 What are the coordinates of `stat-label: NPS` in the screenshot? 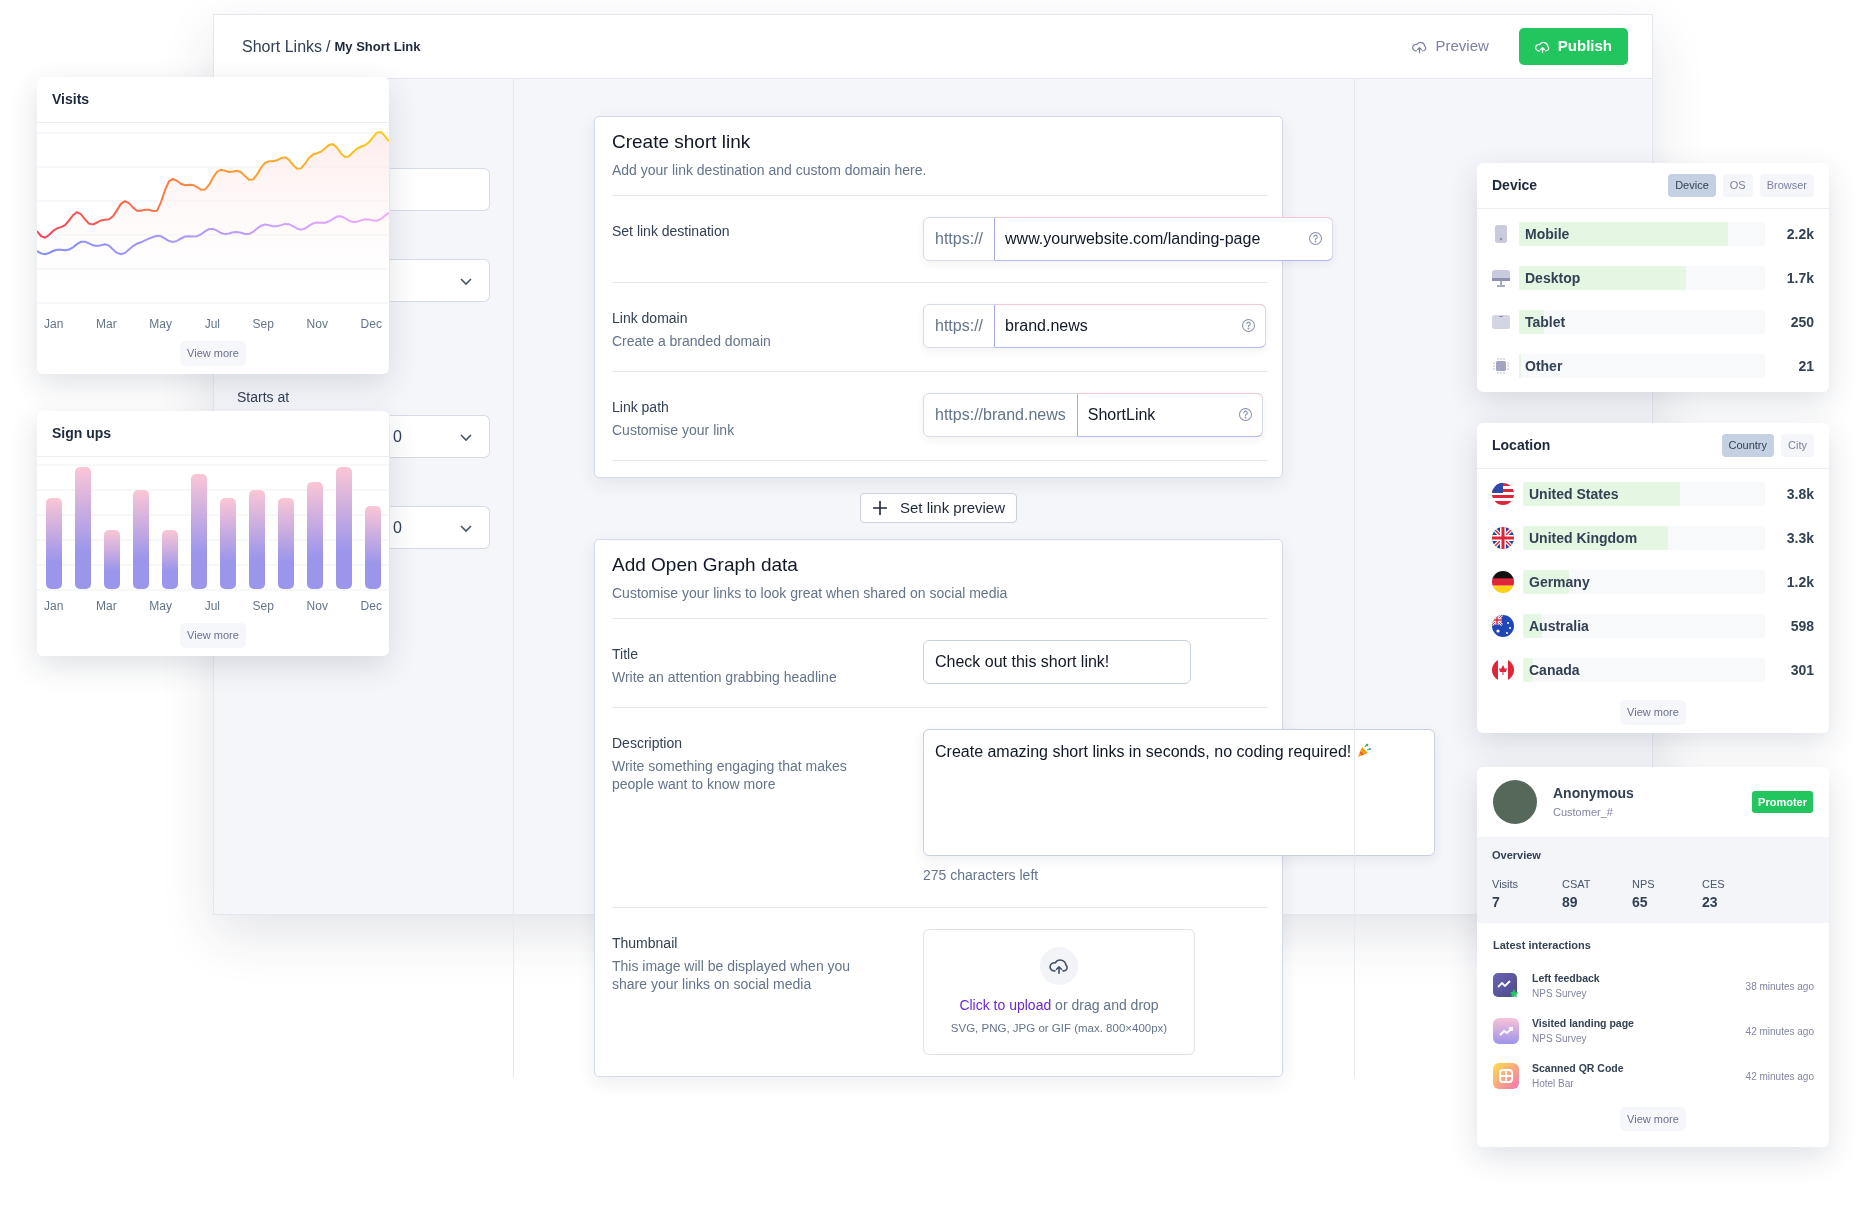 It's located at (1644, 884).